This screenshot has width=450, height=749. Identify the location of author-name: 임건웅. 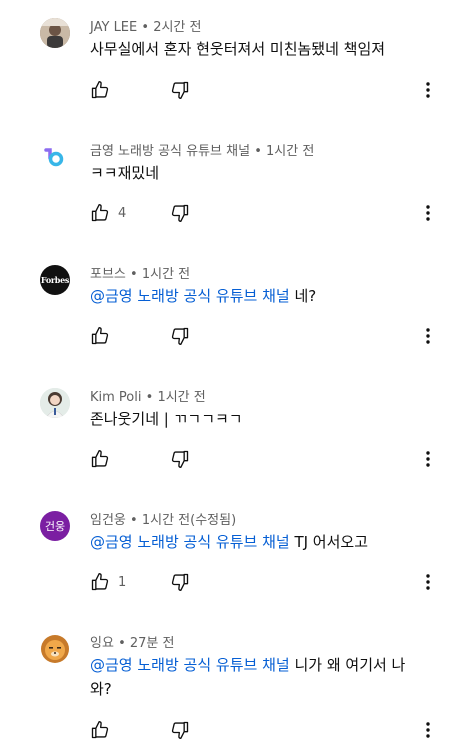
(108, 520).